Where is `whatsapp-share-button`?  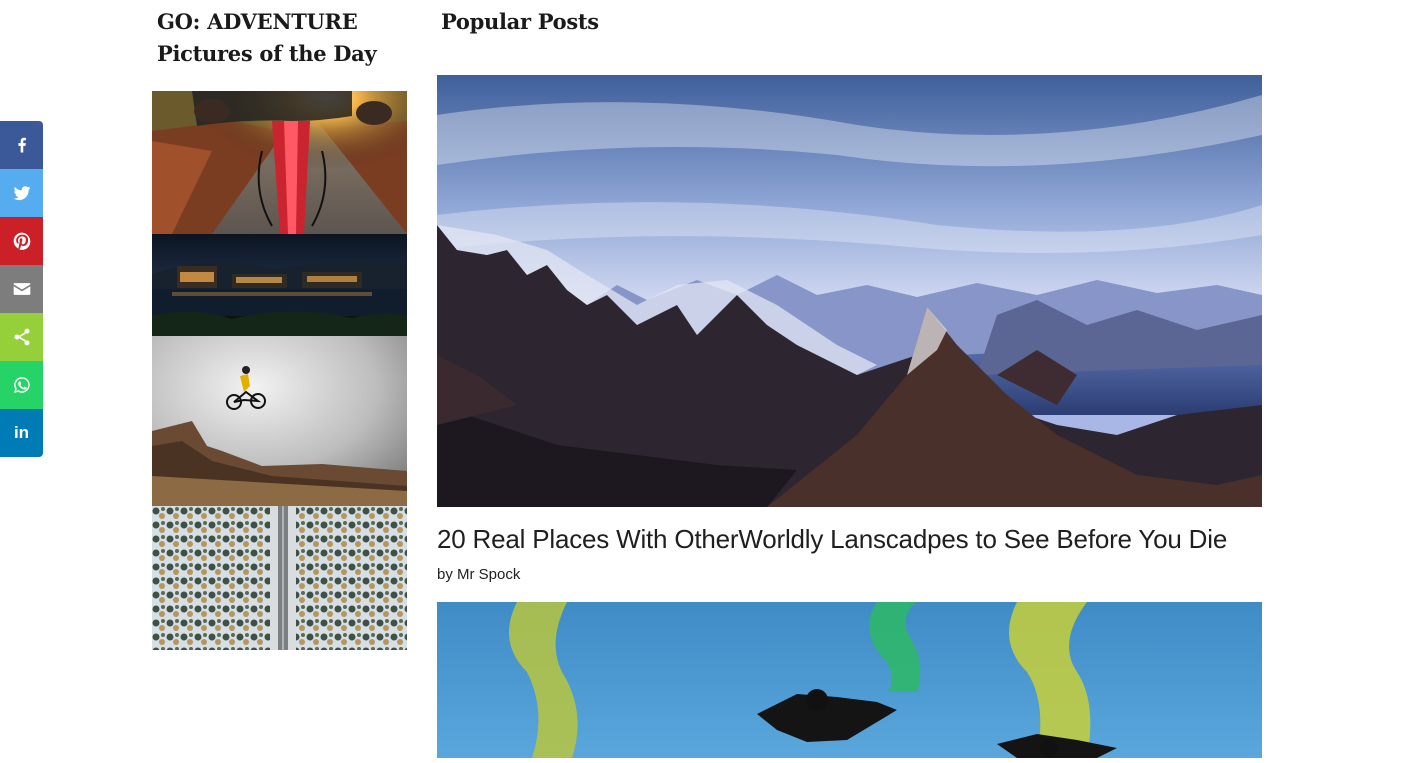 whatsapp-share-button is located at coordinates (21, 385).